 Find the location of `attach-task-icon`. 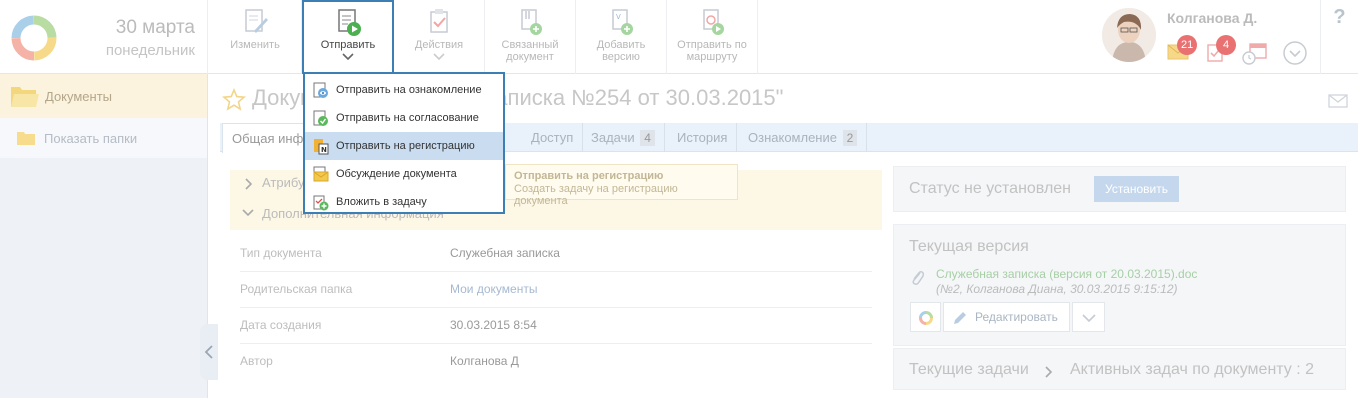

attach-task-icon is located at coordinates (321, 203).